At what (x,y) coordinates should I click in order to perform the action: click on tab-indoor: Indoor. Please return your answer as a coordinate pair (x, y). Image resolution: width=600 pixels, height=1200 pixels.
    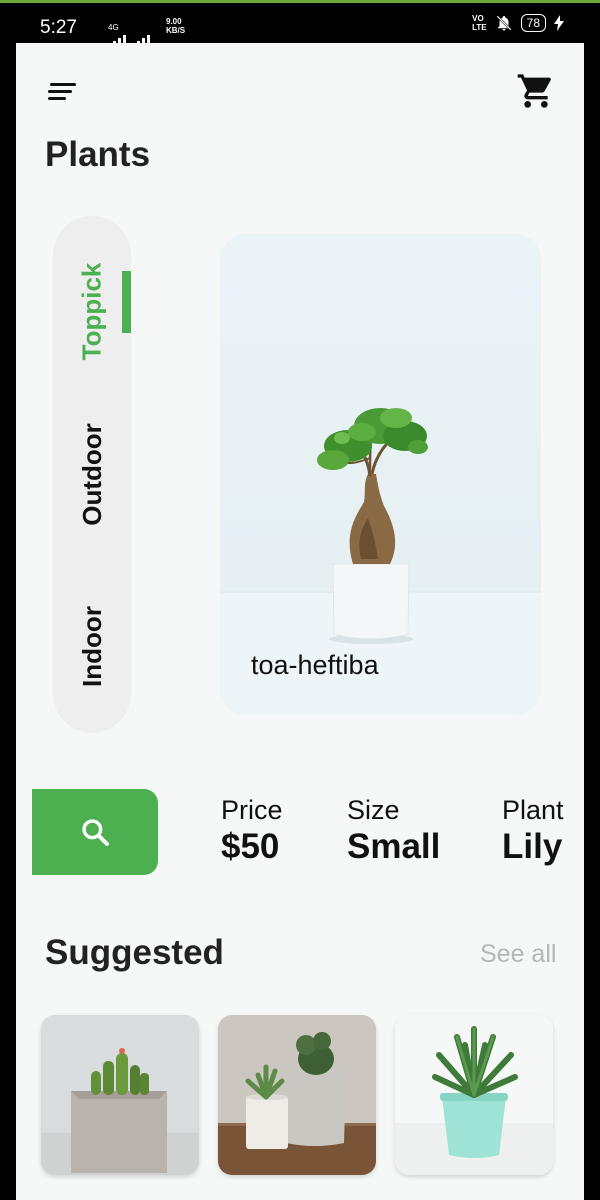
    Looking at the image, I should click on (92, 646).